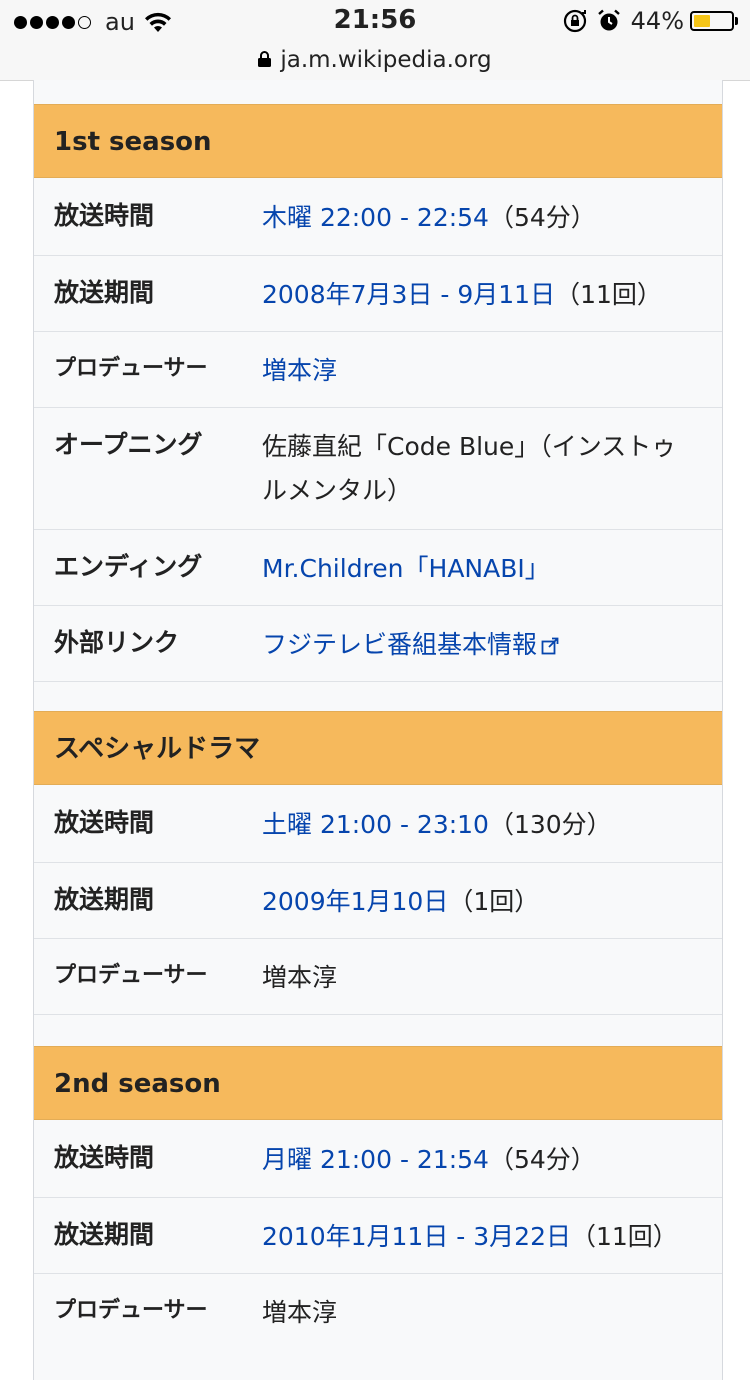 Image resolution: width=750 pixels, height=1380 pixels. I want to click on value-suffix: （130分）, so click(550, 824).